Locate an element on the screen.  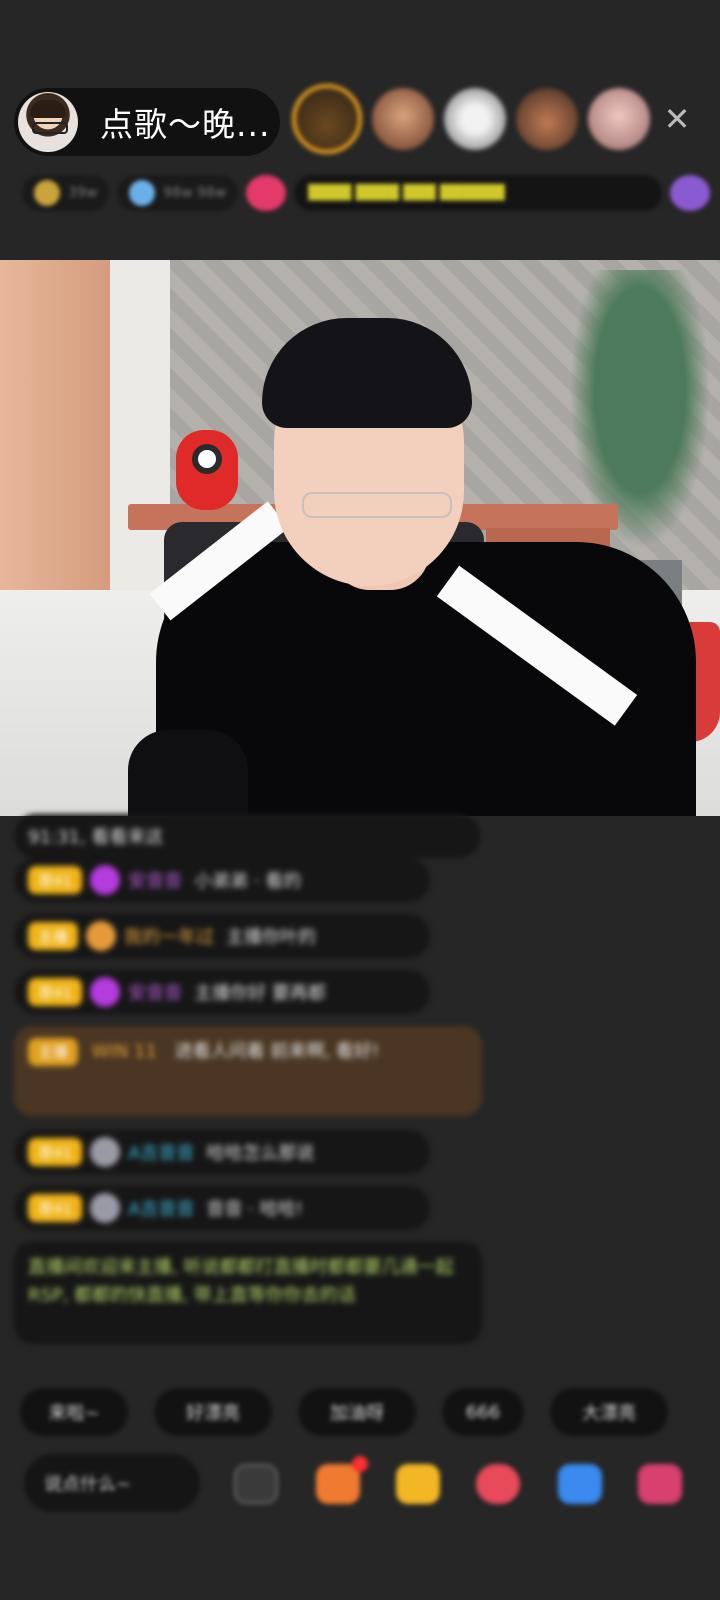
emoji-icon is located at coordinates (256, 1484).